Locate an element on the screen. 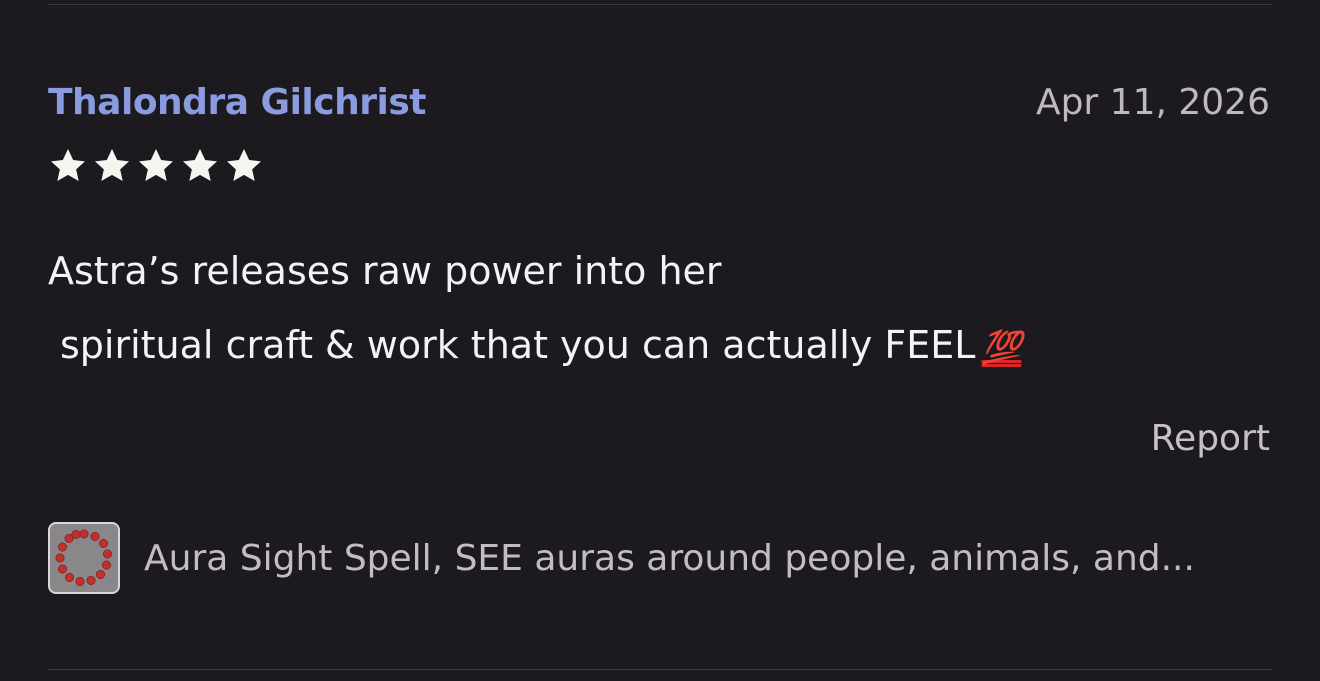 The width and height of the screenshot is (1320, 681). star-rating is located at coordinates (156, 166).